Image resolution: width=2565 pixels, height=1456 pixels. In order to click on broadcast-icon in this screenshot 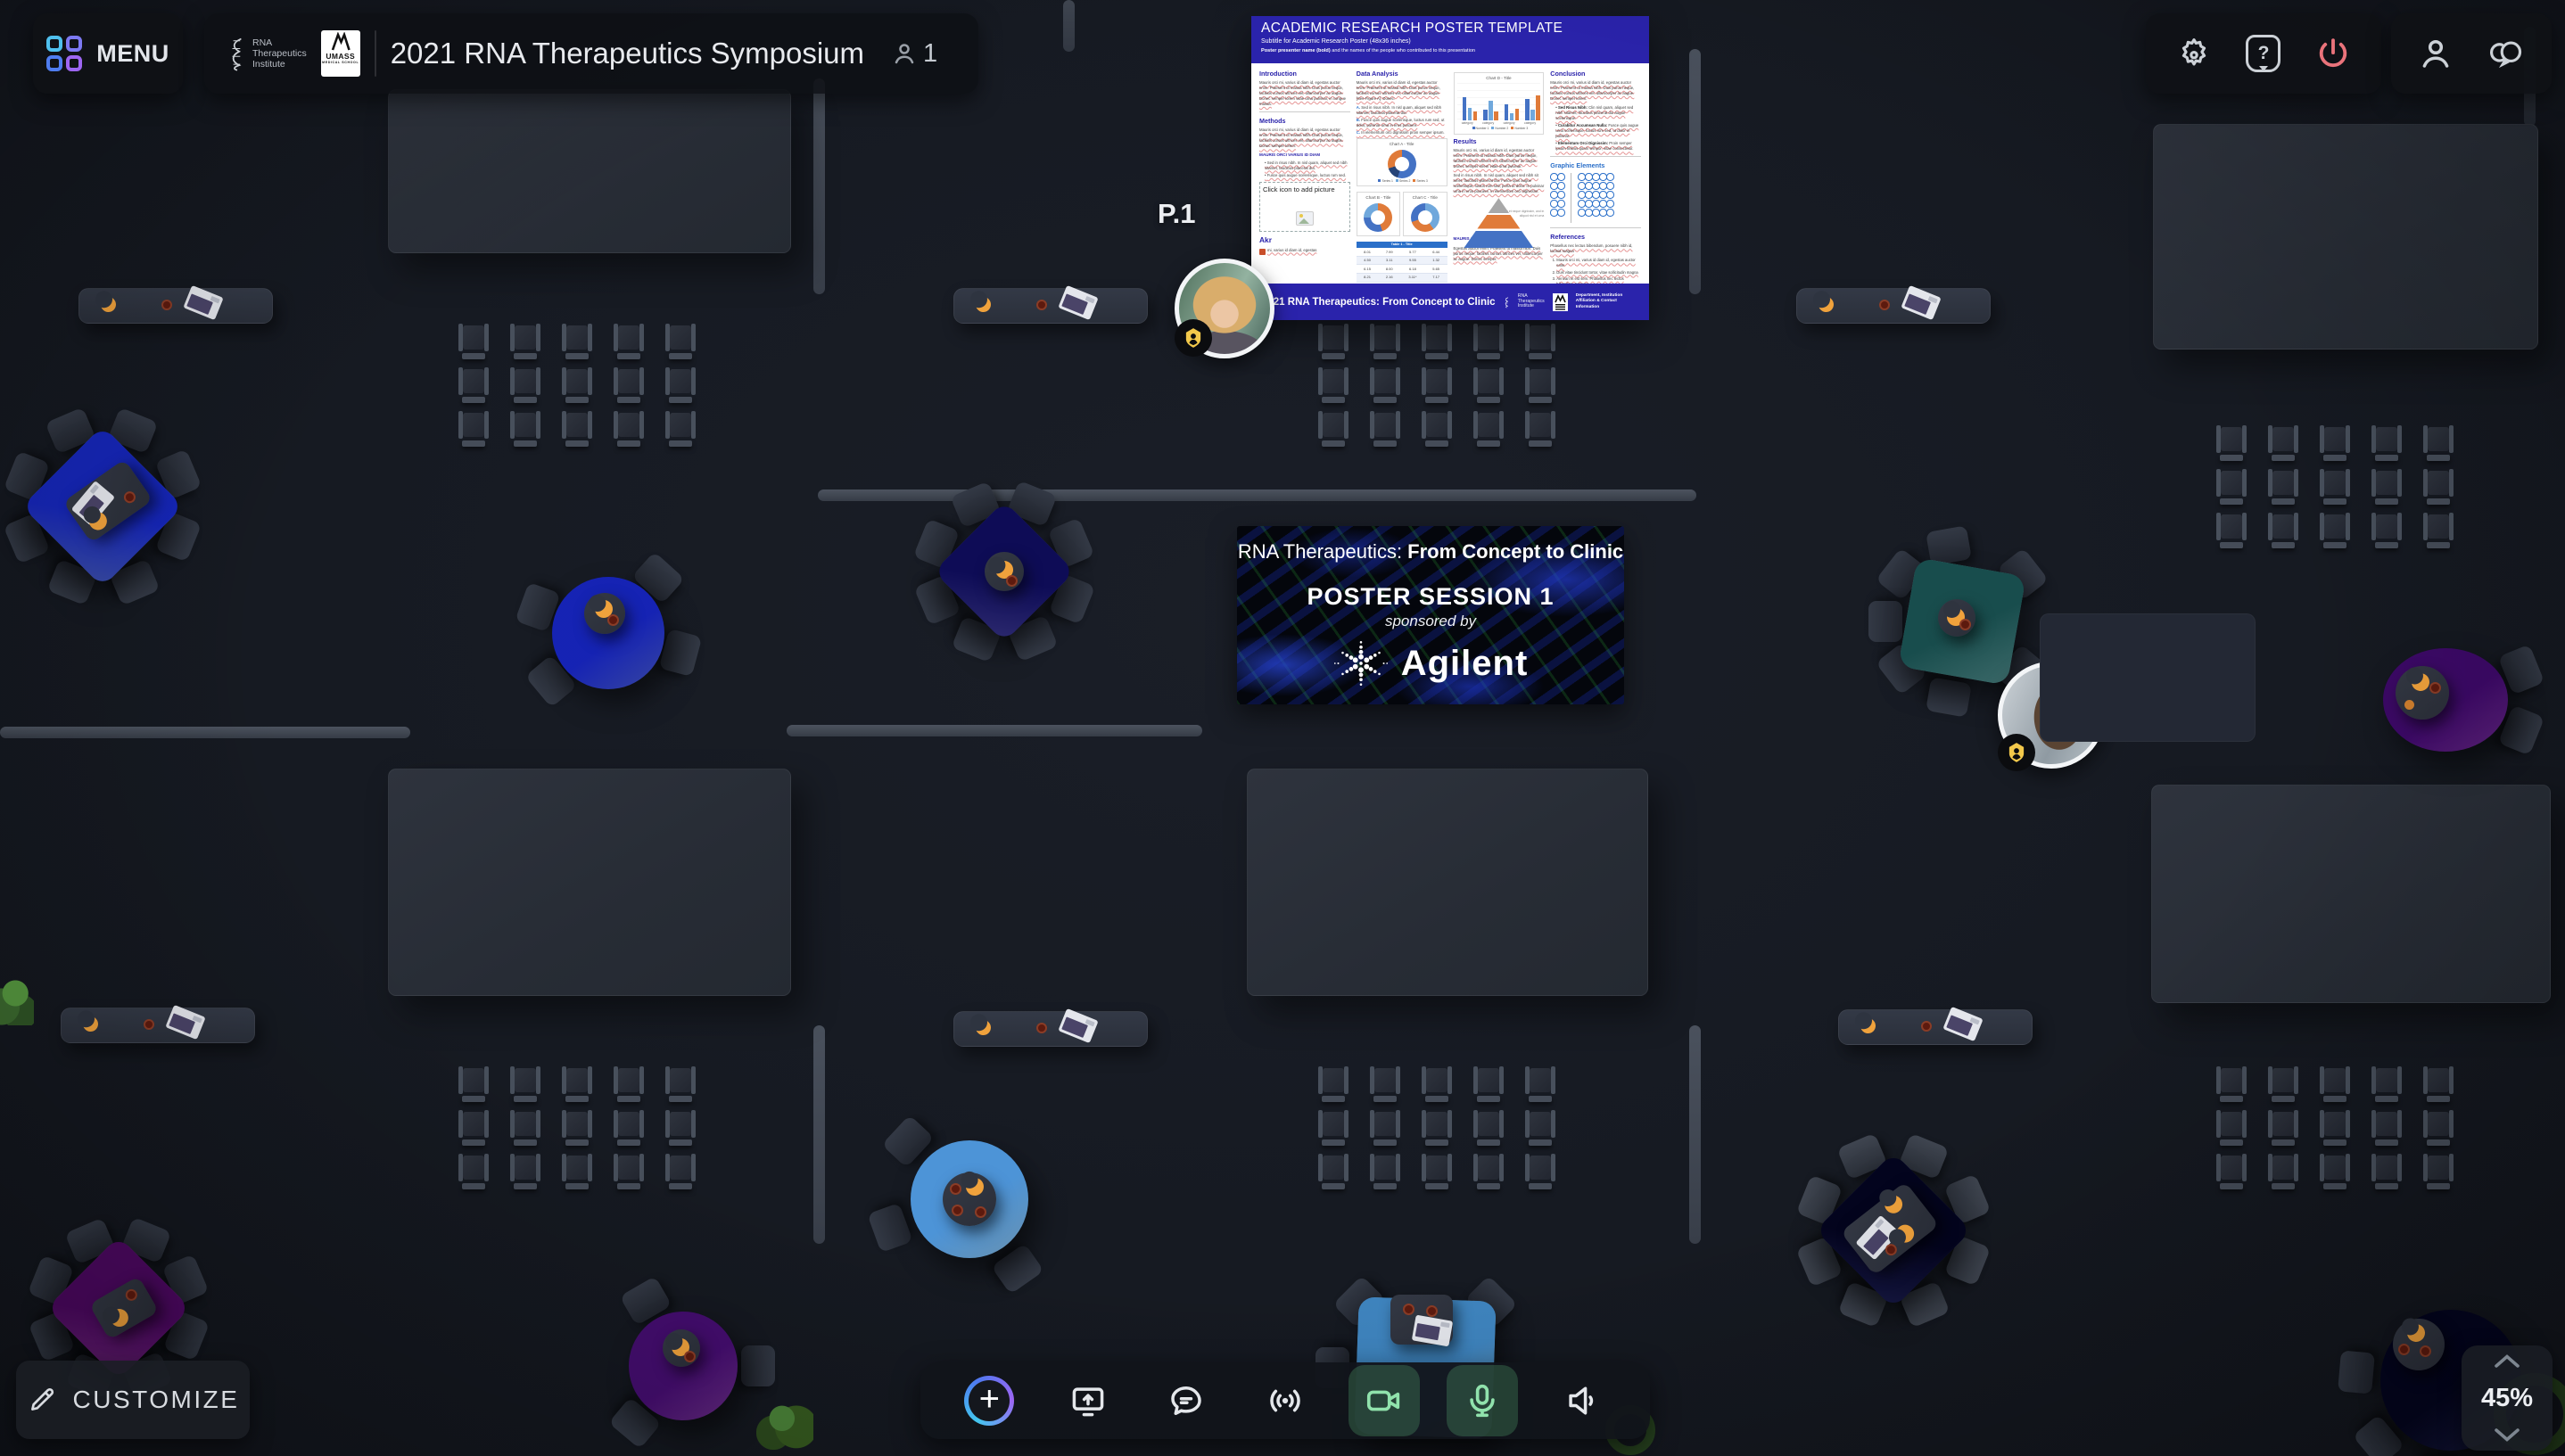, I will do `click(1285, 1400)`.